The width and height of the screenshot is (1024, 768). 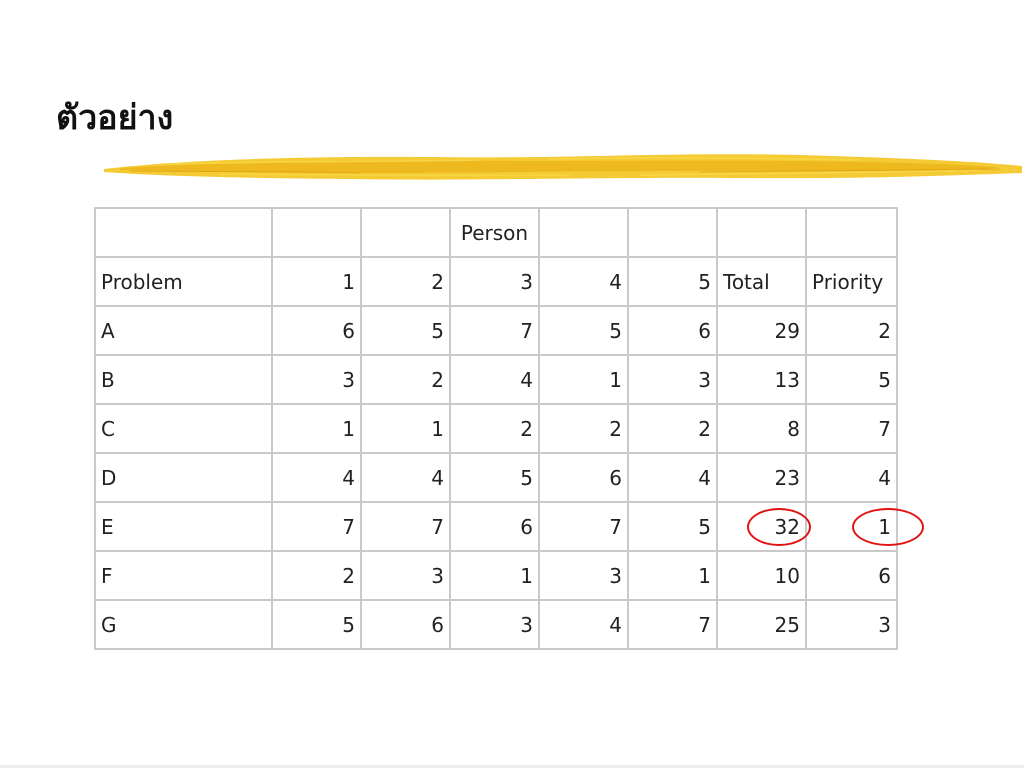 What do you see at coordinates (851, 281) in the screenshot?
I see `column-header-priority: Priority` at bounding box center [851, 281].